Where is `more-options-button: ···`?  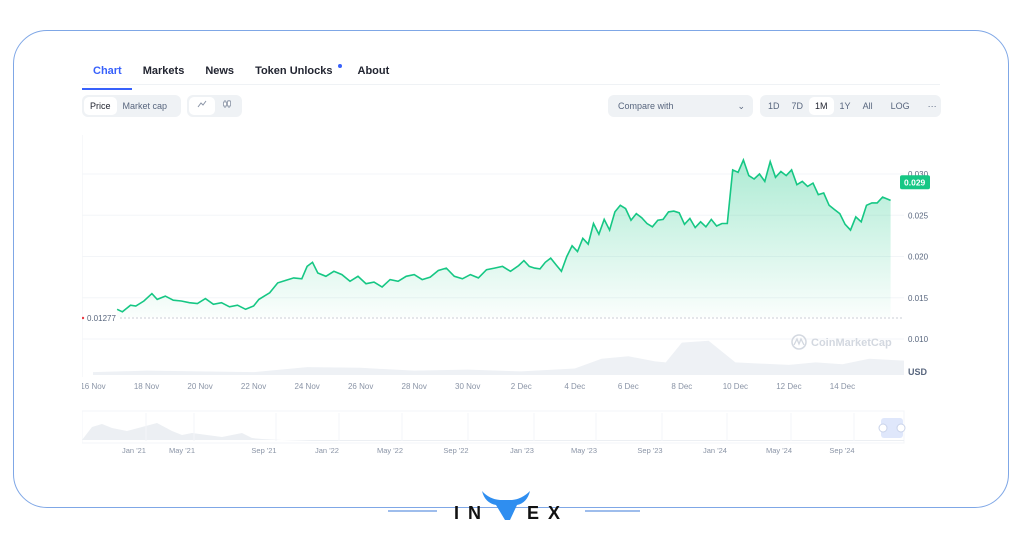
more-options-button: ··· is located at coordinates (932, 106).